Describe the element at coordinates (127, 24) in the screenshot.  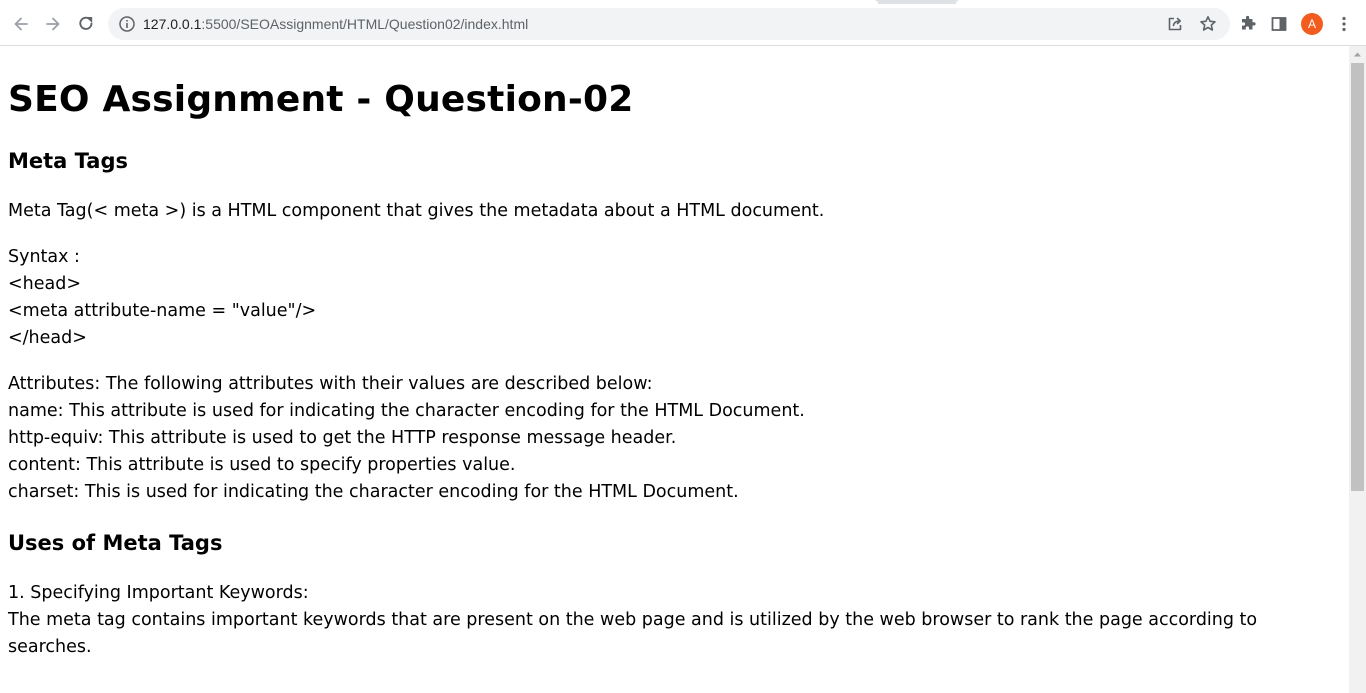
I see `info-icon` at that location.